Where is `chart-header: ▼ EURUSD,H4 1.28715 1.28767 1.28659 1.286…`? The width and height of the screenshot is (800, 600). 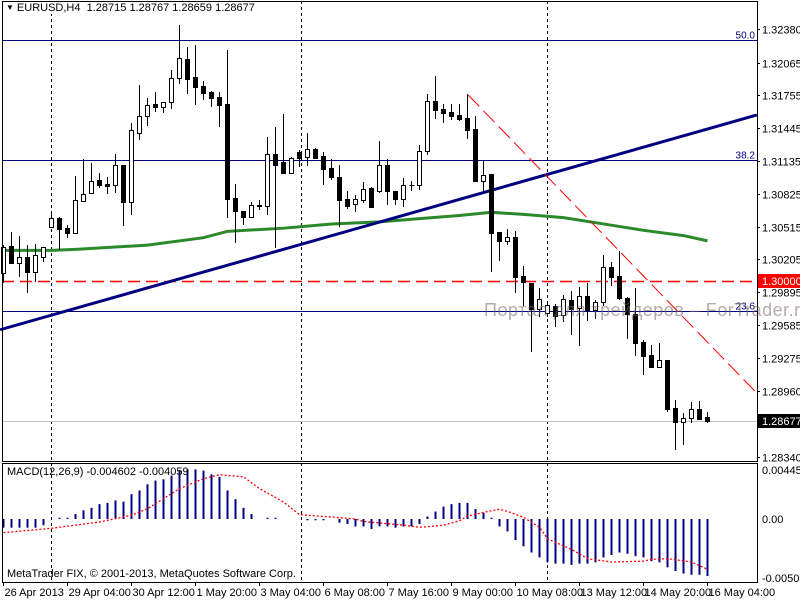 chart-header: ▼ EURUSD,H4 1.28715 1.28767 1.28659 1.286… is located at coordinates (130, 8).